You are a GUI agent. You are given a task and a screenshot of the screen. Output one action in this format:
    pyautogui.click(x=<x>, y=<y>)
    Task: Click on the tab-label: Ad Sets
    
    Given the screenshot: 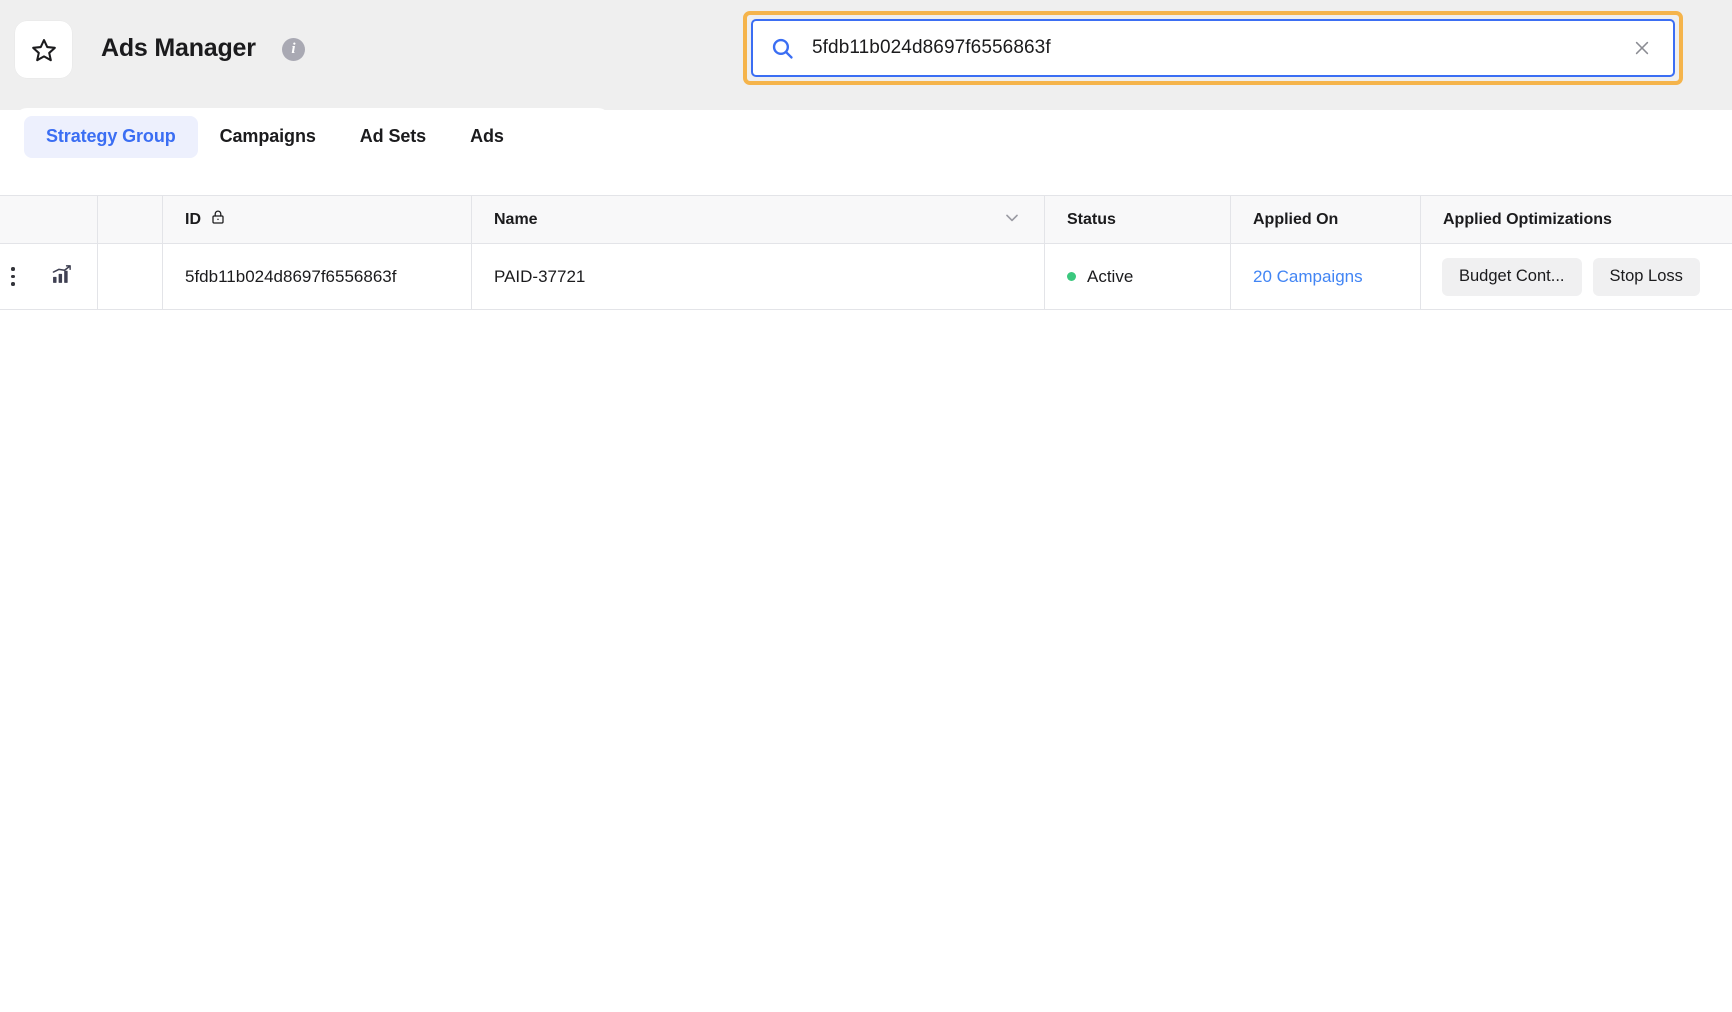 What is the action you would take?
    pyautogui.click(x=393, y=136)
    